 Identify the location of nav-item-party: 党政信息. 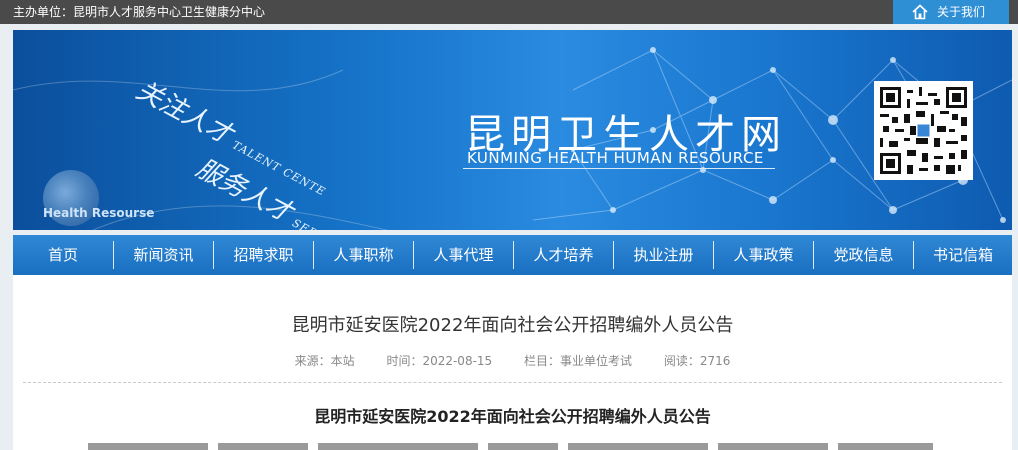
(863, 255).